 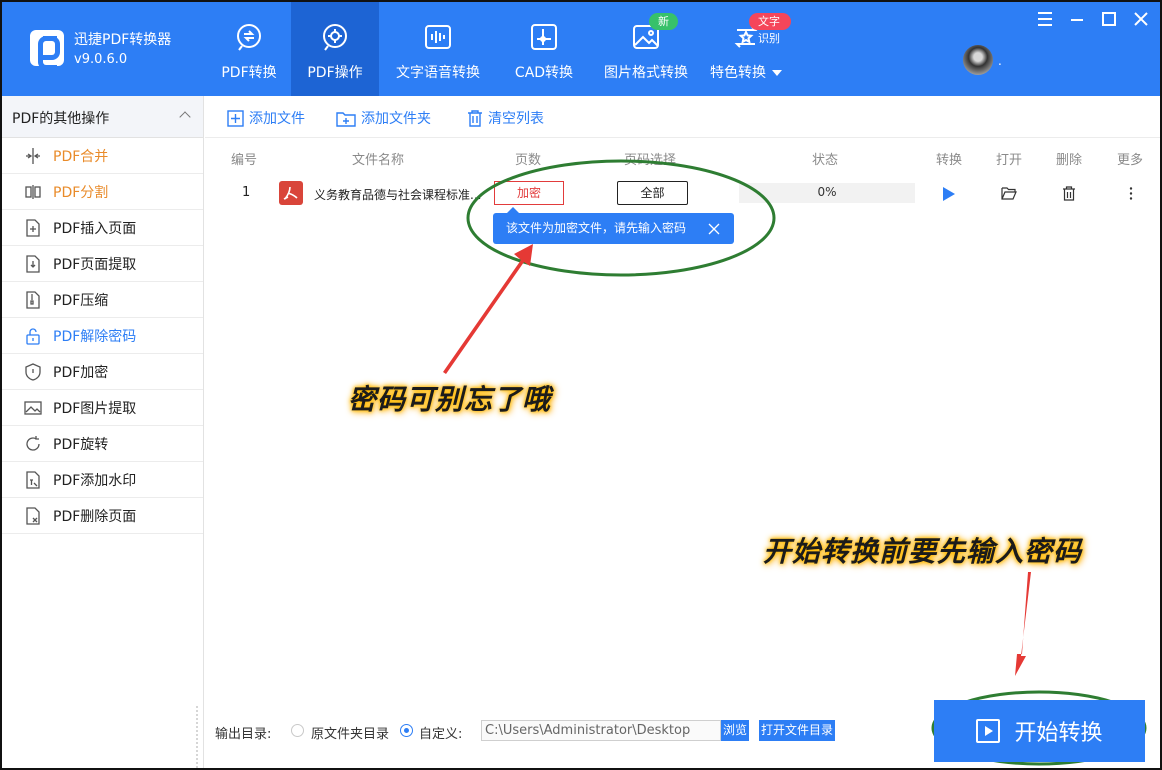 I want to click on sidebar-item-remove-password: PDF解除密码, so click(x=102, y=336).